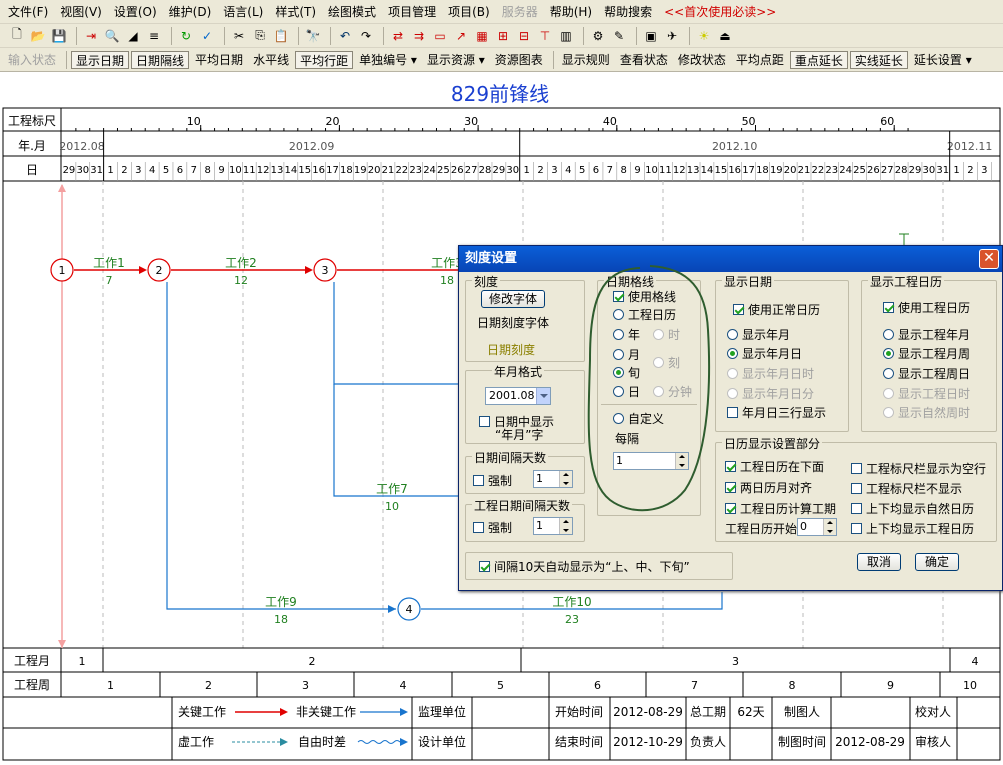  I want to click on aircraft-icon: ✈, so click(672, 36).